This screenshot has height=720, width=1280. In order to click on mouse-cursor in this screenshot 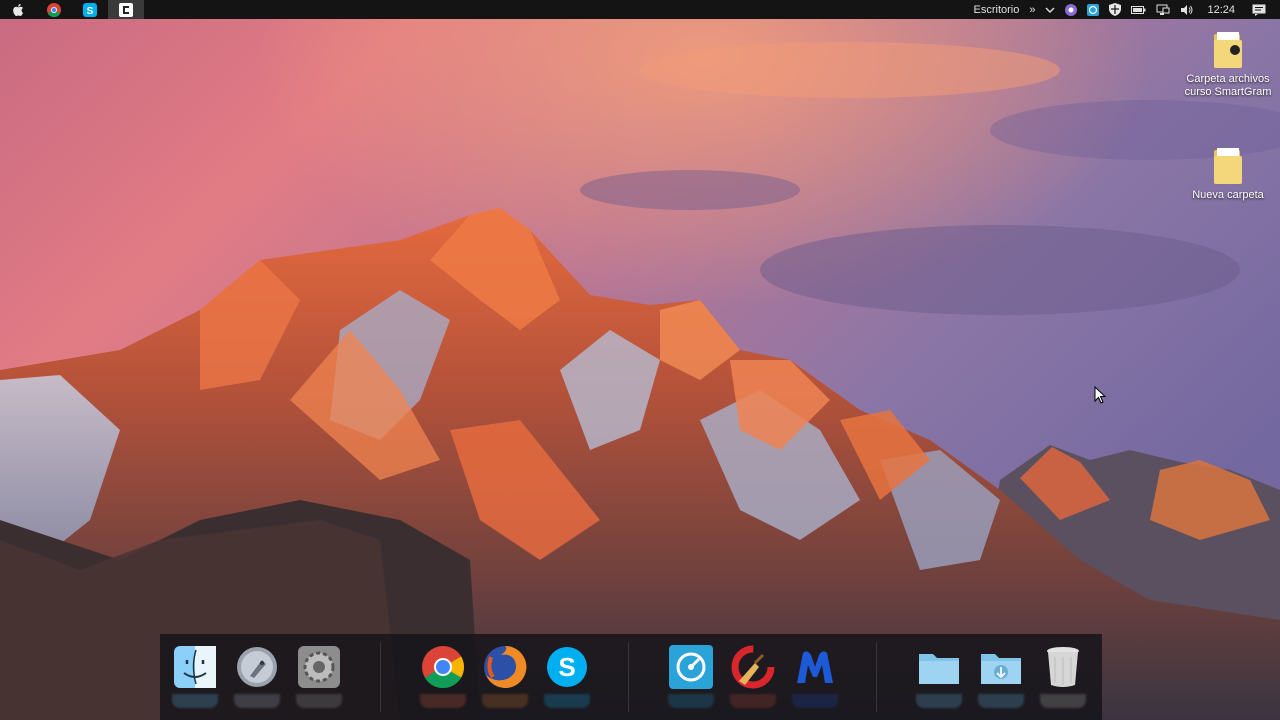, I will do `click(1100, 395)`.